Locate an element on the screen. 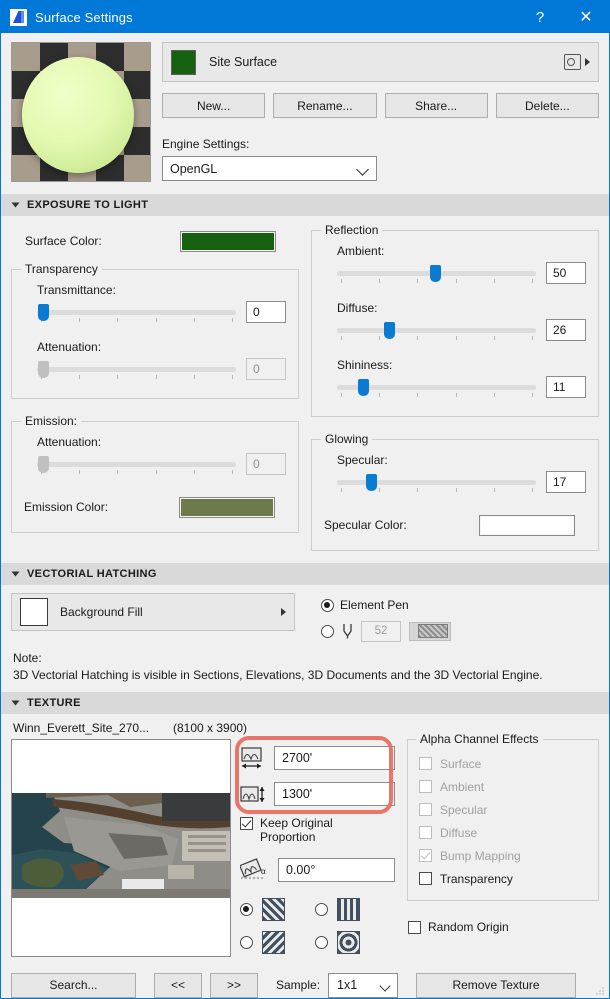  custom-pen-radio is located at coordinates (327, 631).